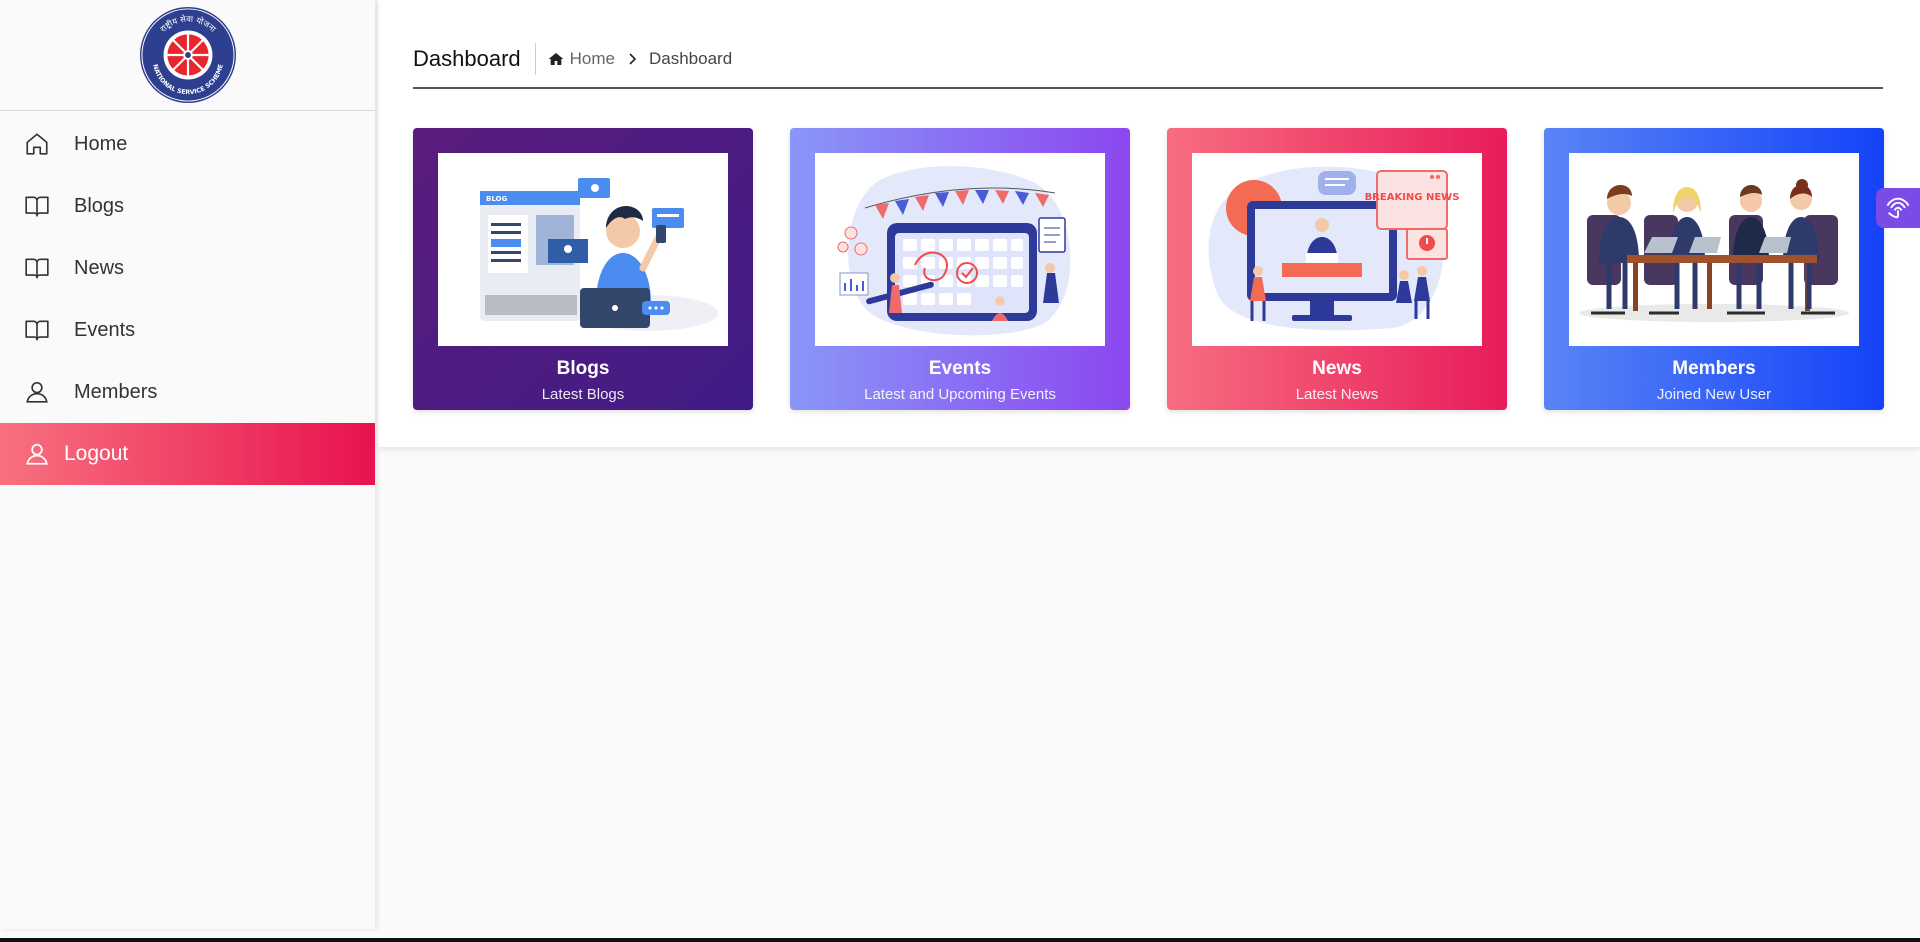  I want to click on page-header: Dashboard Home Dashboard, so click(1148, 59).